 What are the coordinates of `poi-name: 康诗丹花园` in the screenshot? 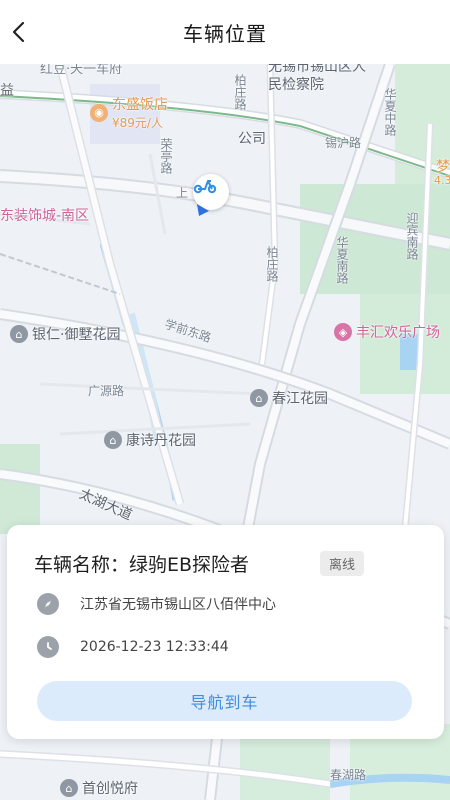 It's located at (161, 441).